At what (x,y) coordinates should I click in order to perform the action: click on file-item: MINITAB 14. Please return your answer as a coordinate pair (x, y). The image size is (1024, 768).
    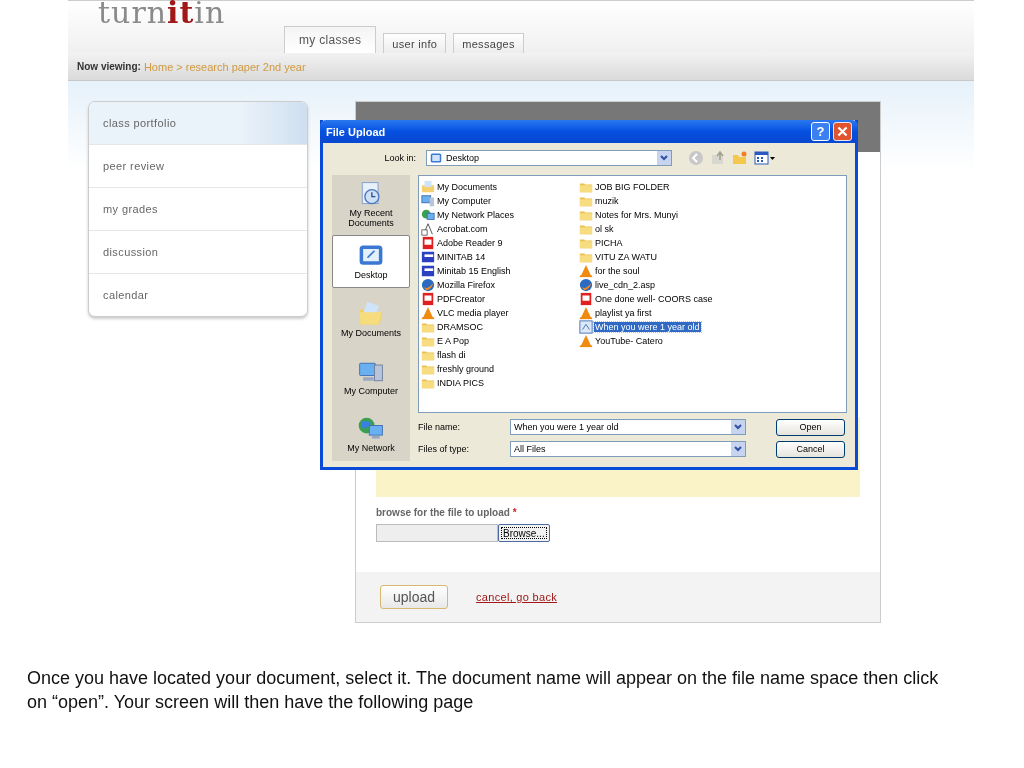
    Looking at the image, I should click on (497, 257).